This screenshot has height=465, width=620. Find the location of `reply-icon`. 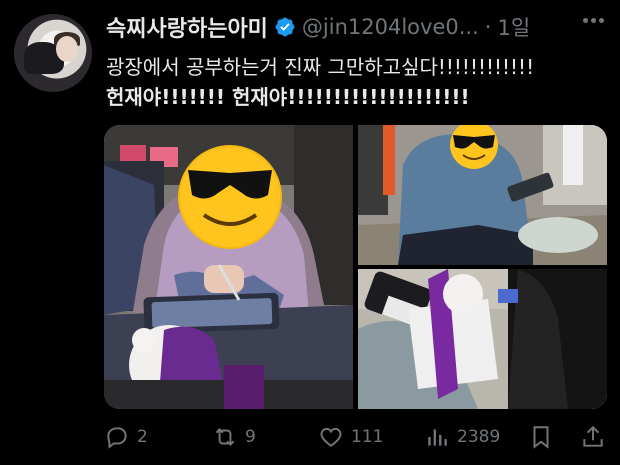

reply-icon is located at coordinates (117, 438).